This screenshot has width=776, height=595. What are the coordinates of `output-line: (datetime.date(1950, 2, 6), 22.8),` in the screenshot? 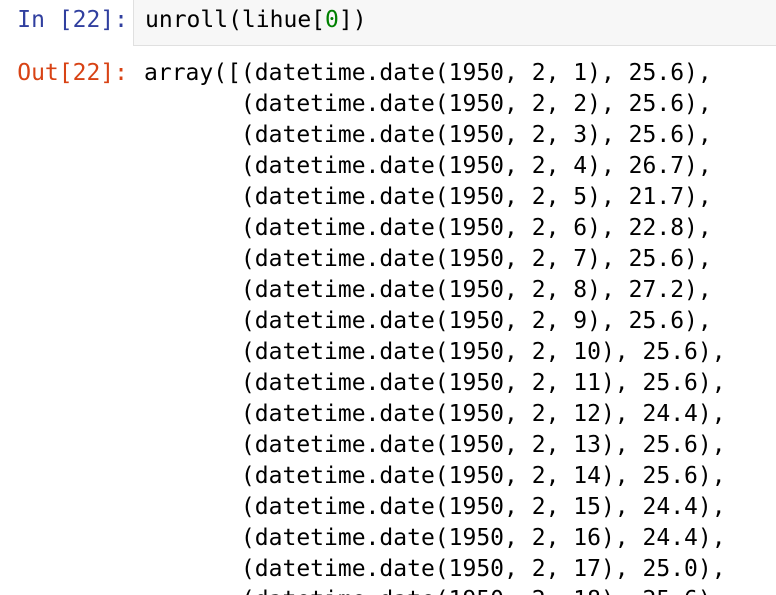 It's located at (428, 228).